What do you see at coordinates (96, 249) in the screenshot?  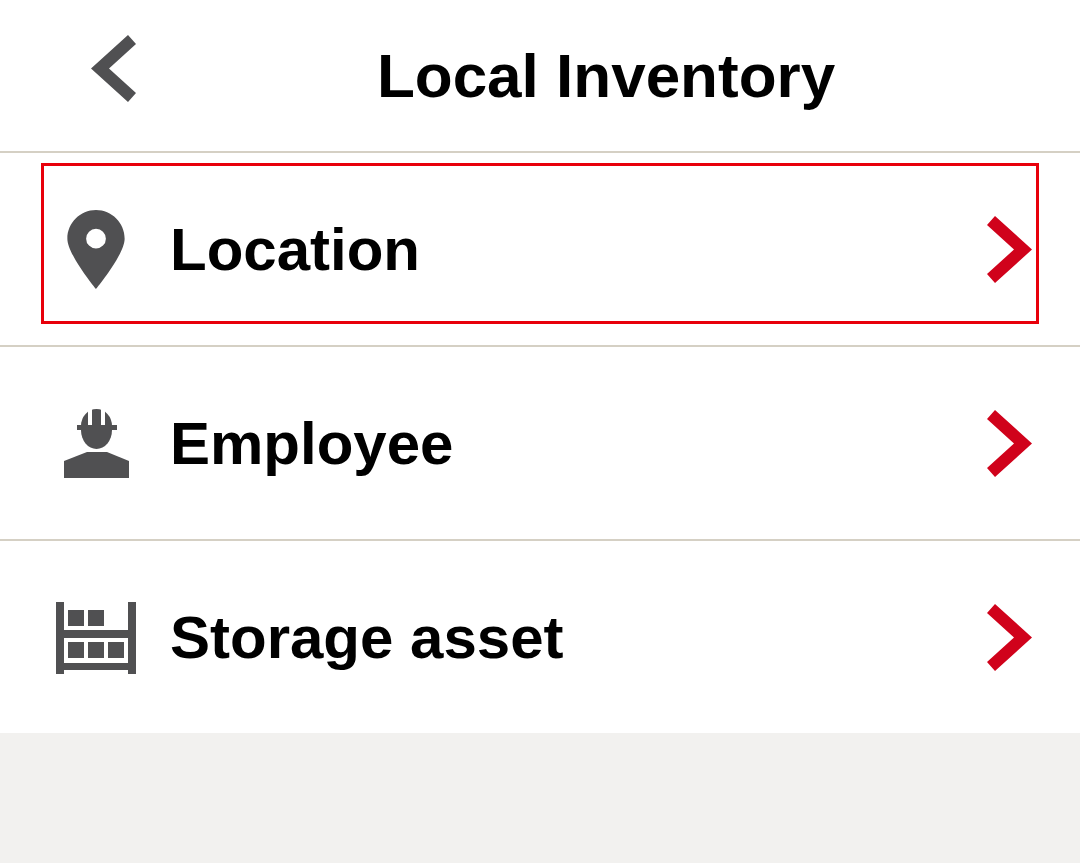 I see `map-pin-icon` at bounding box center [96, 249].